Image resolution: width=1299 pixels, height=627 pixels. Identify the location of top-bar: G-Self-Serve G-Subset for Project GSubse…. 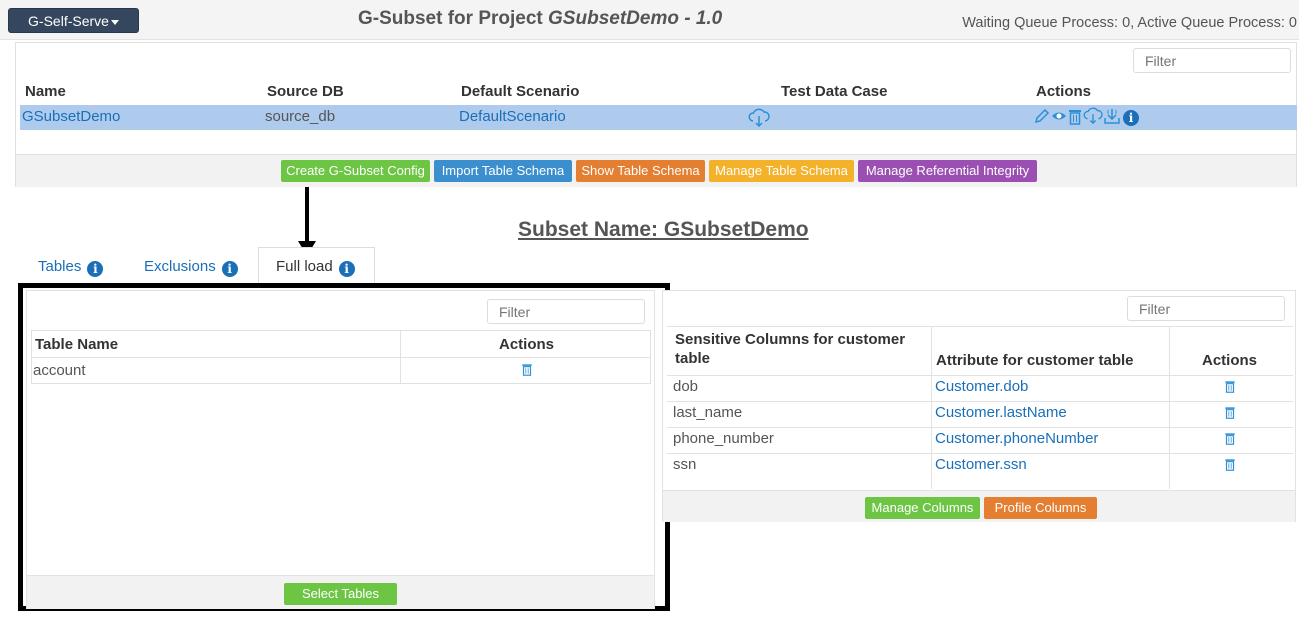
(649, 20).